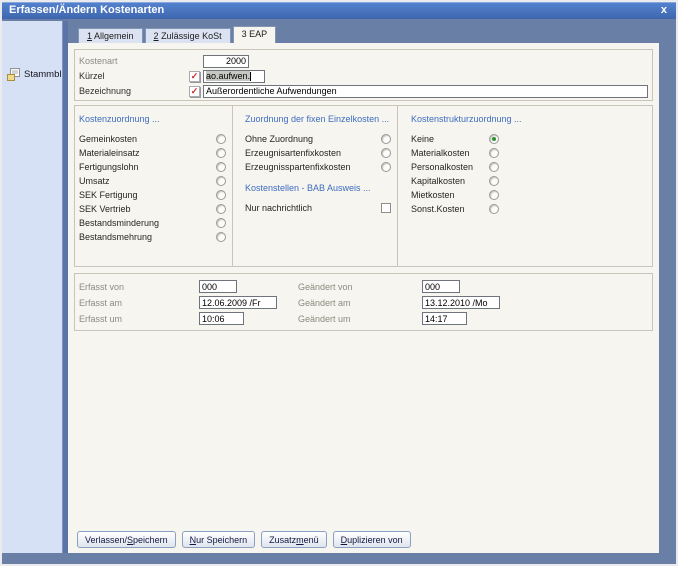 This screenshot has width=678, height=566. What do you see at coordinates (152, 195) in the screenshot?
I see `option-row: SEK Fertigung` at bounding box center [152, 195].